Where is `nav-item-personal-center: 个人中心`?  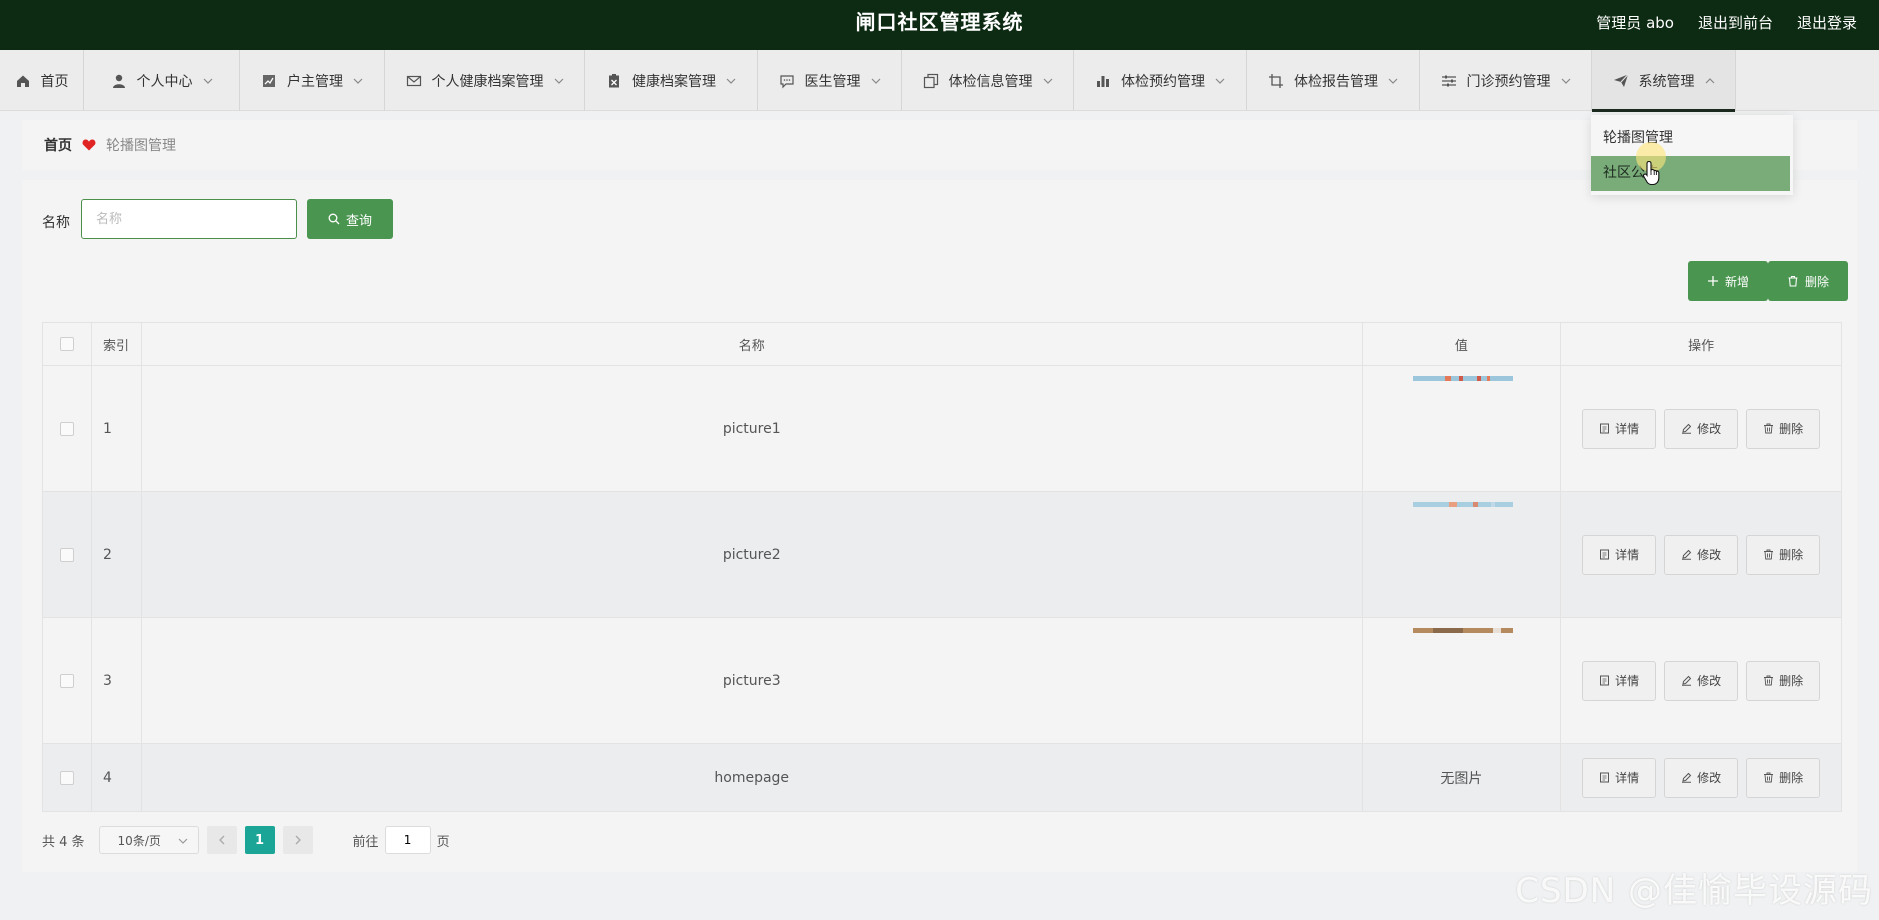 nav-item-personal-center: 个人中心 is located at coordinates (162, 80).